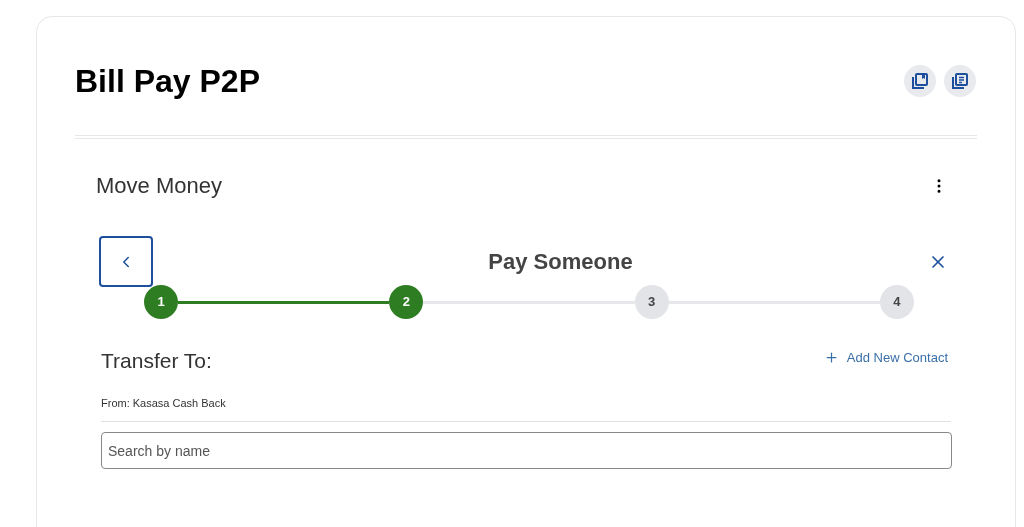 This screenshot has width=1024, height=527. What do you see at coordinates (163, 403) in the screenshot?
I see `from-account: From: Kasasa Cash Back` at bounding box center [163, 403].